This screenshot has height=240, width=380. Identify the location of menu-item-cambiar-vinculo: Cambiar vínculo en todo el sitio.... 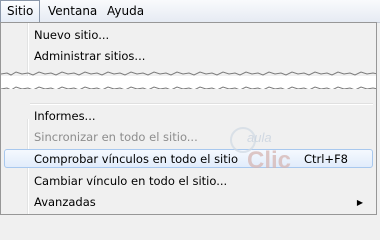
(188, 181).